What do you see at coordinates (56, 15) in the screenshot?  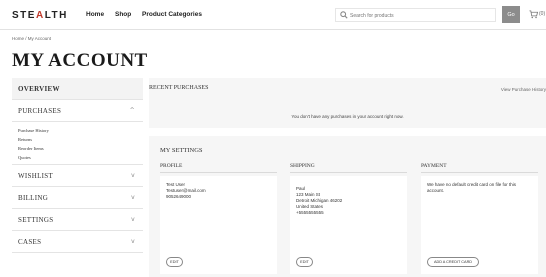 I see `logo-part: LTH` at bounding box center [56, 15].